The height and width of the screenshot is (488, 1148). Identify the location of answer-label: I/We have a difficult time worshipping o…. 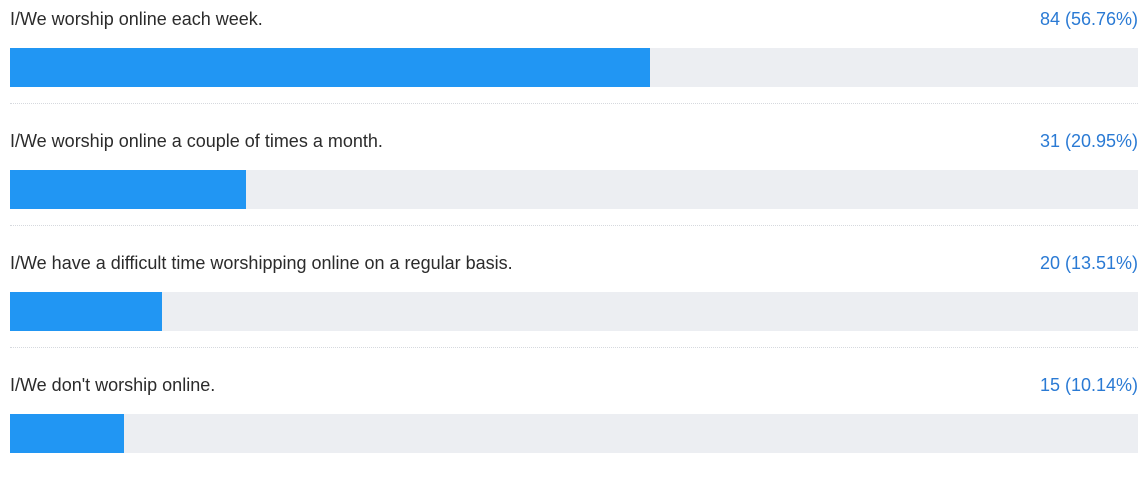
(261, 263).